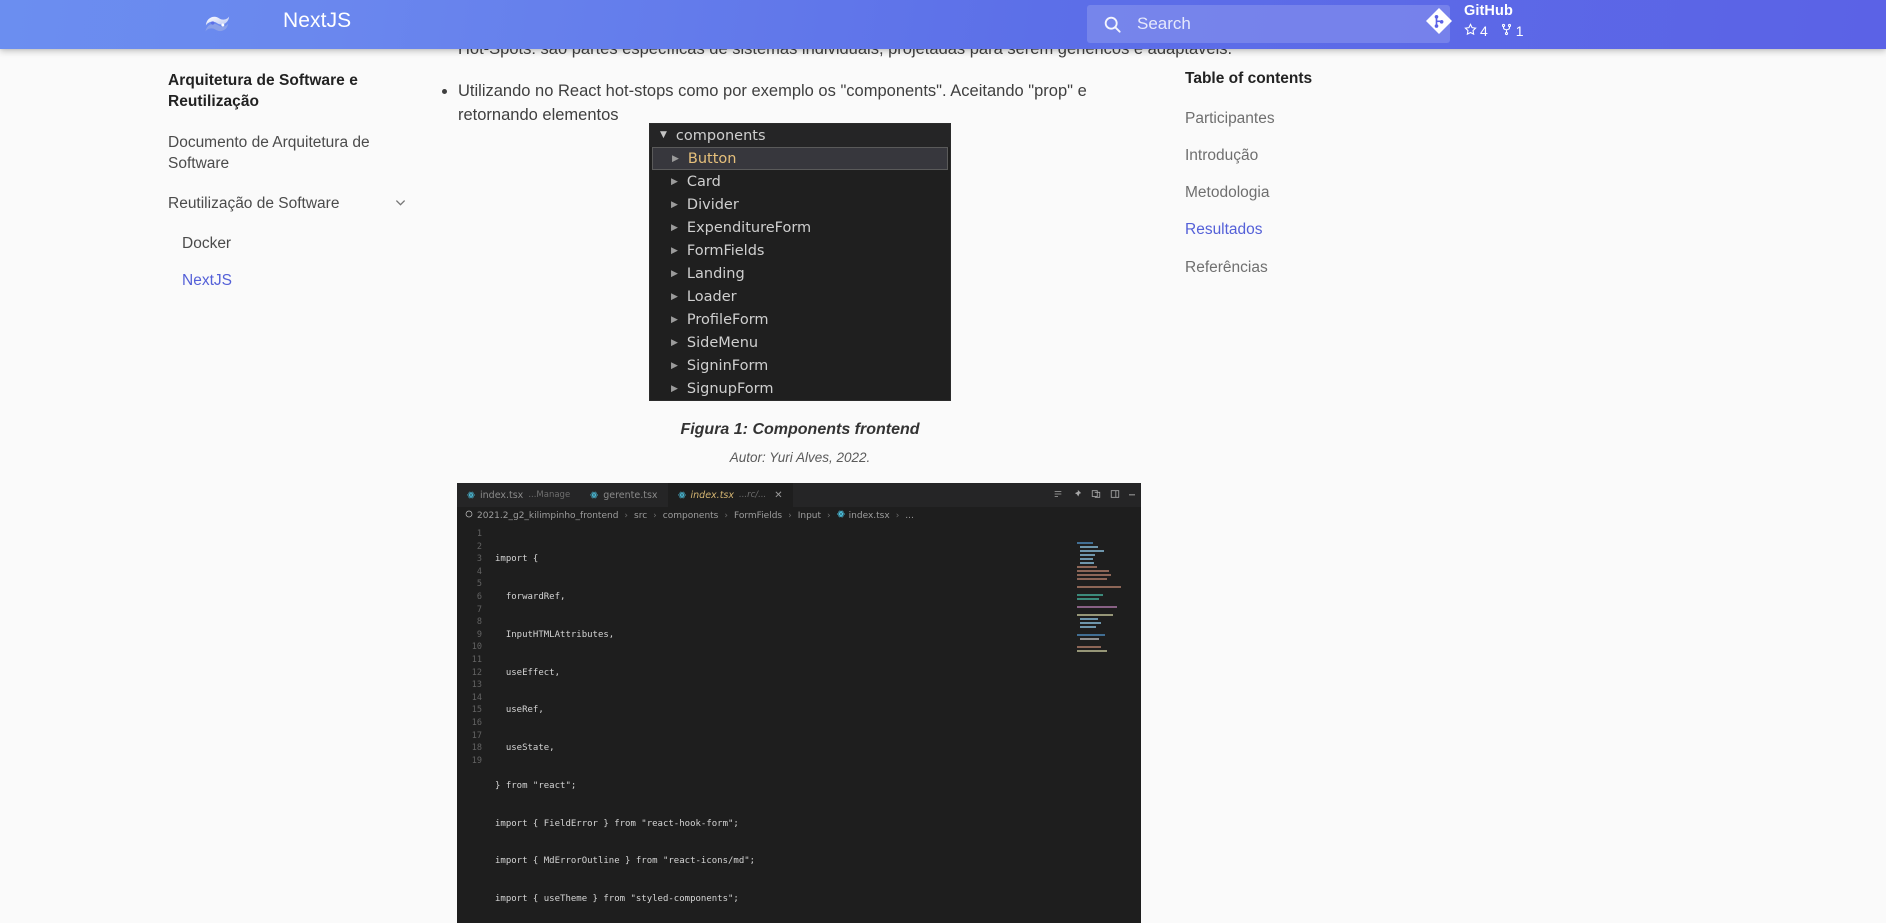 This screenshot has height=923, width=1886. Describe the element at coordinates (555, 634) in the screenshot. I see `code-line: InputHTMLAttributes,` at that location.